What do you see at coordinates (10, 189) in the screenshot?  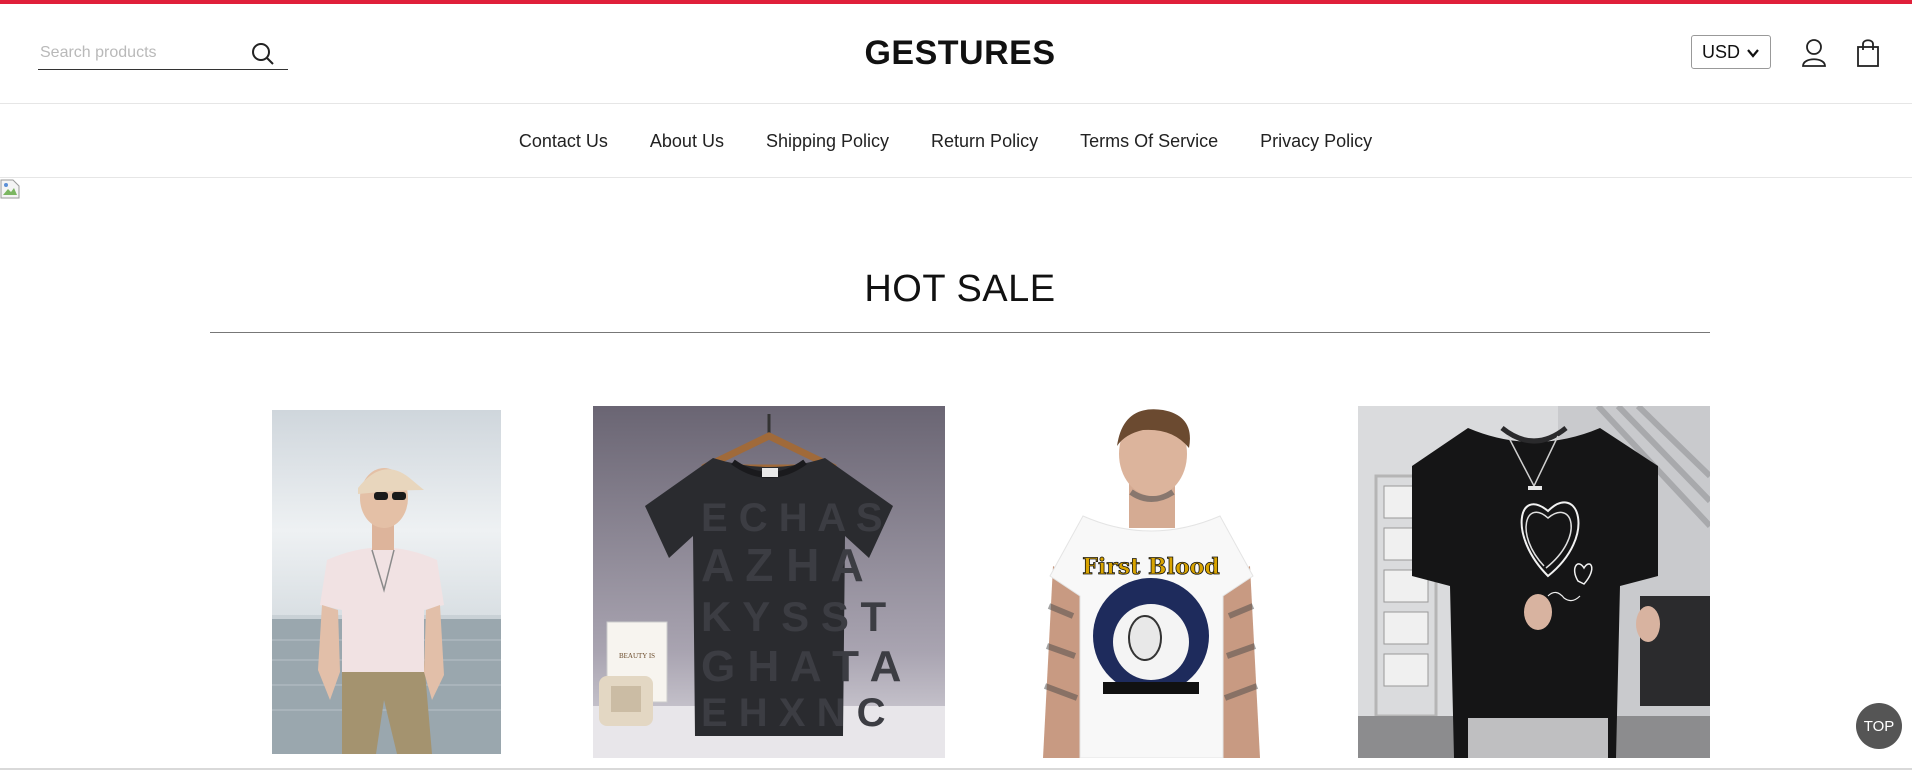 I see `broken-image-icon` at bounding box center [10, 189].